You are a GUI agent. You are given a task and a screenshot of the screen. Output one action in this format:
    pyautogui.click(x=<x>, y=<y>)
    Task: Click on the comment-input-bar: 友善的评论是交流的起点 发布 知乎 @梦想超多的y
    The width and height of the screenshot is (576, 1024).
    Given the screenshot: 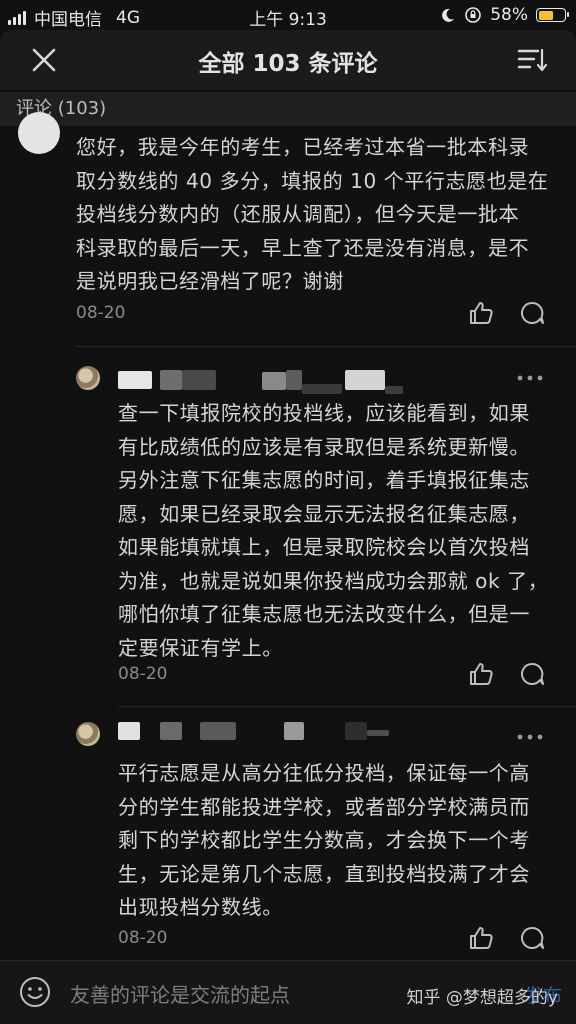 What is the action you would take?
    pyautogui.click(x=288, y=992)
    